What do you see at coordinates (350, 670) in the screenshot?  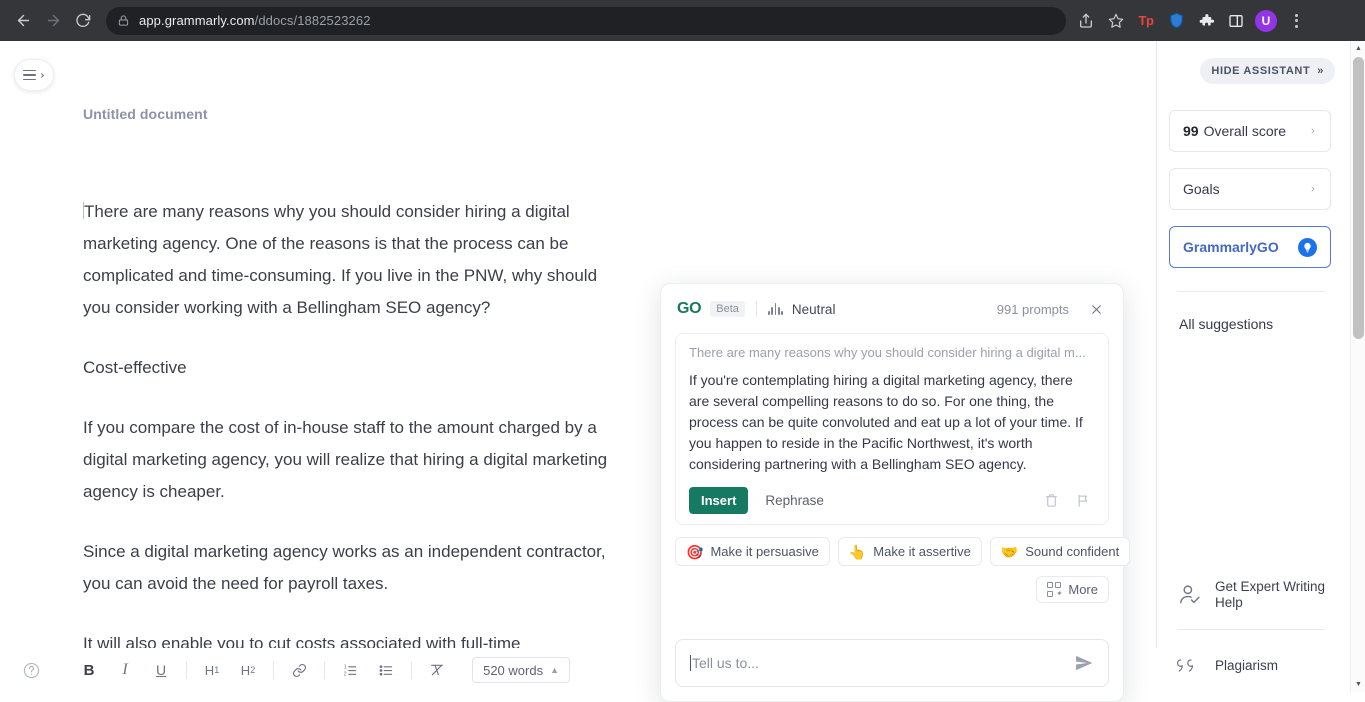 I see `numbered-list-button: 12` at bounding box center [350, 670].